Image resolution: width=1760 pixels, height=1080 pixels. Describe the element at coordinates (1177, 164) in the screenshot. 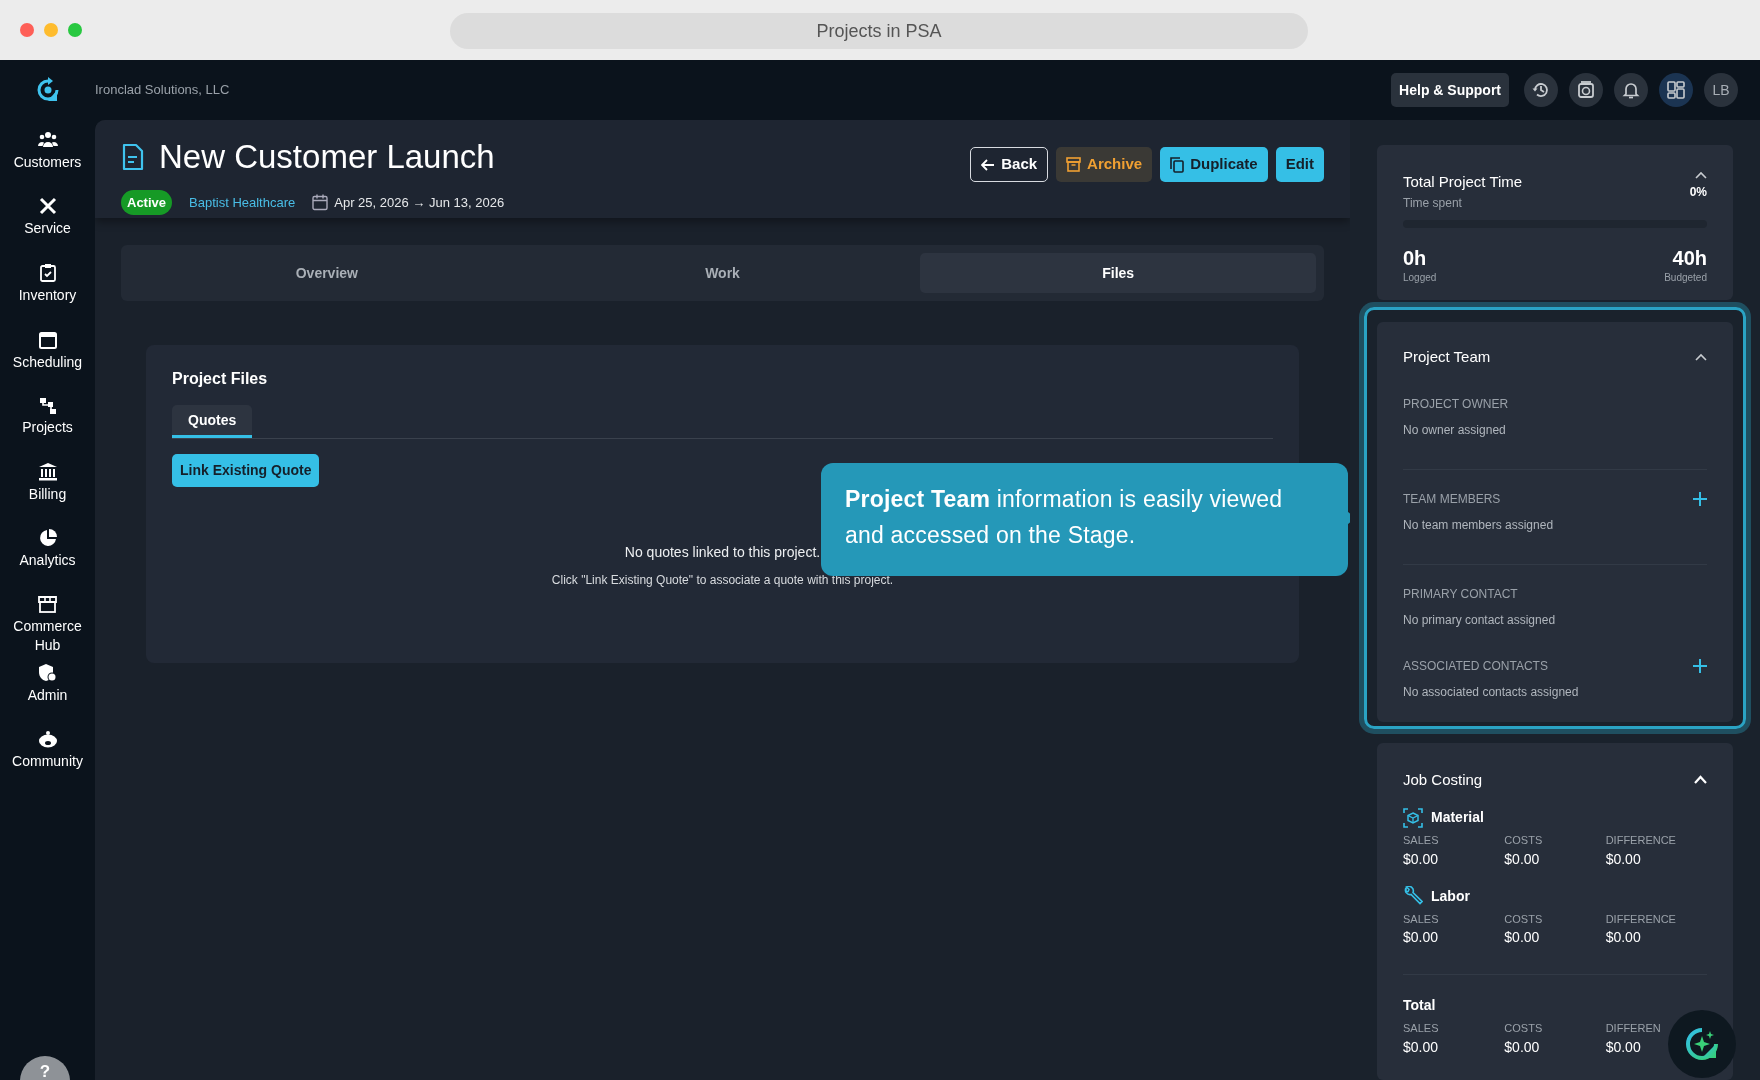

I see `copy-icon` at that location.